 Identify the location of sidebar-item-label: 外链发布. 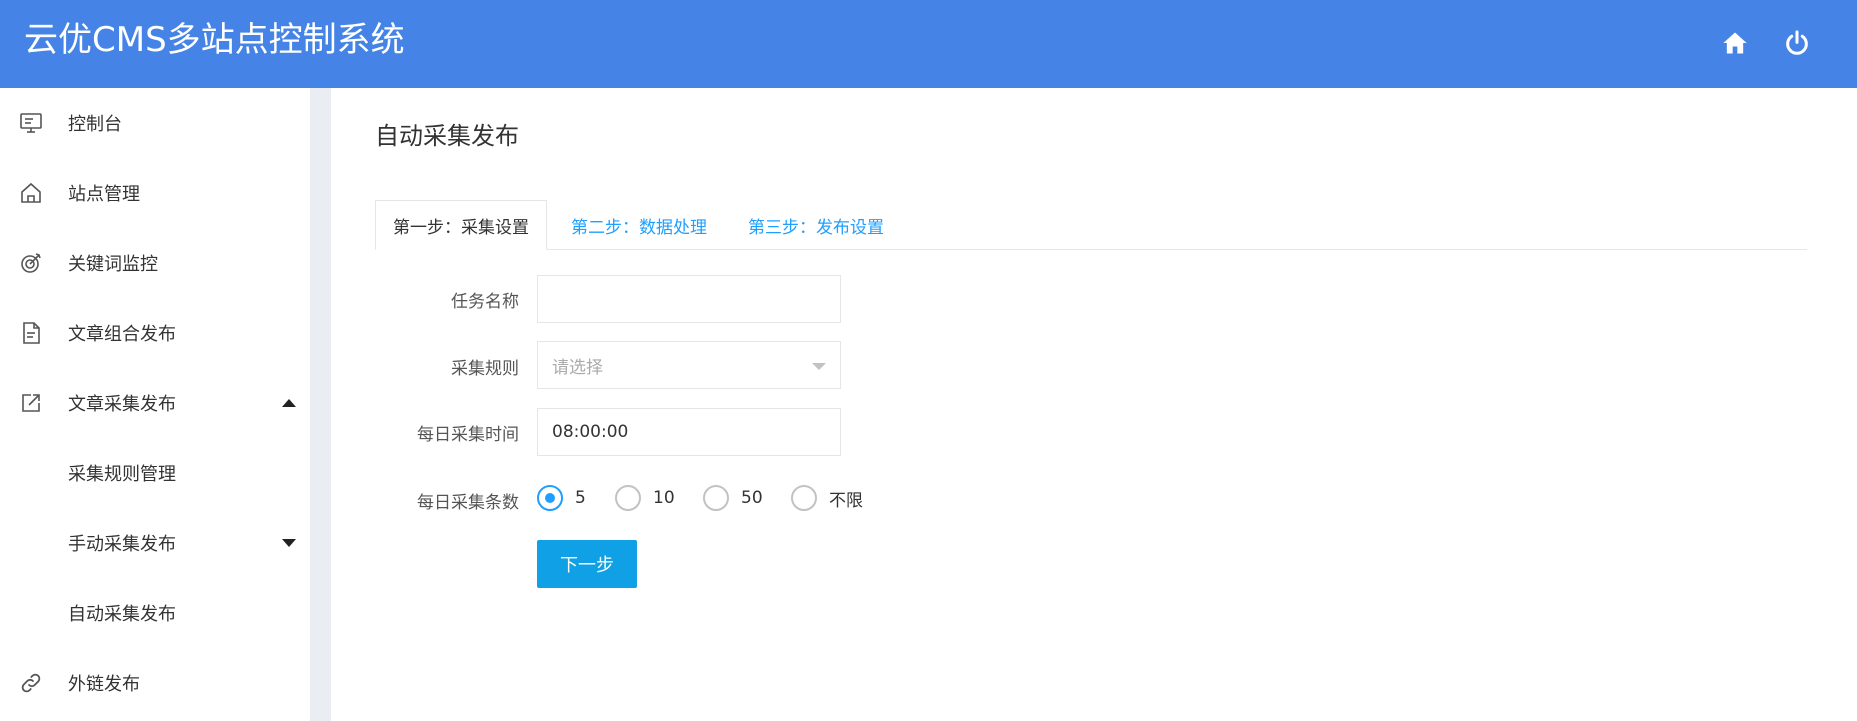
(104, 684).